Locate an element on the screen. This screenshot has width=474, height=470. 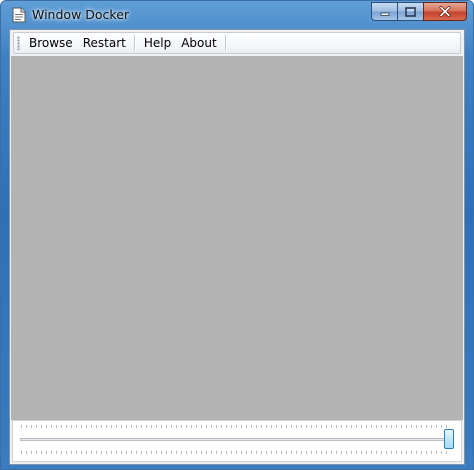
maximize-button is located at coordinates (410, 11).